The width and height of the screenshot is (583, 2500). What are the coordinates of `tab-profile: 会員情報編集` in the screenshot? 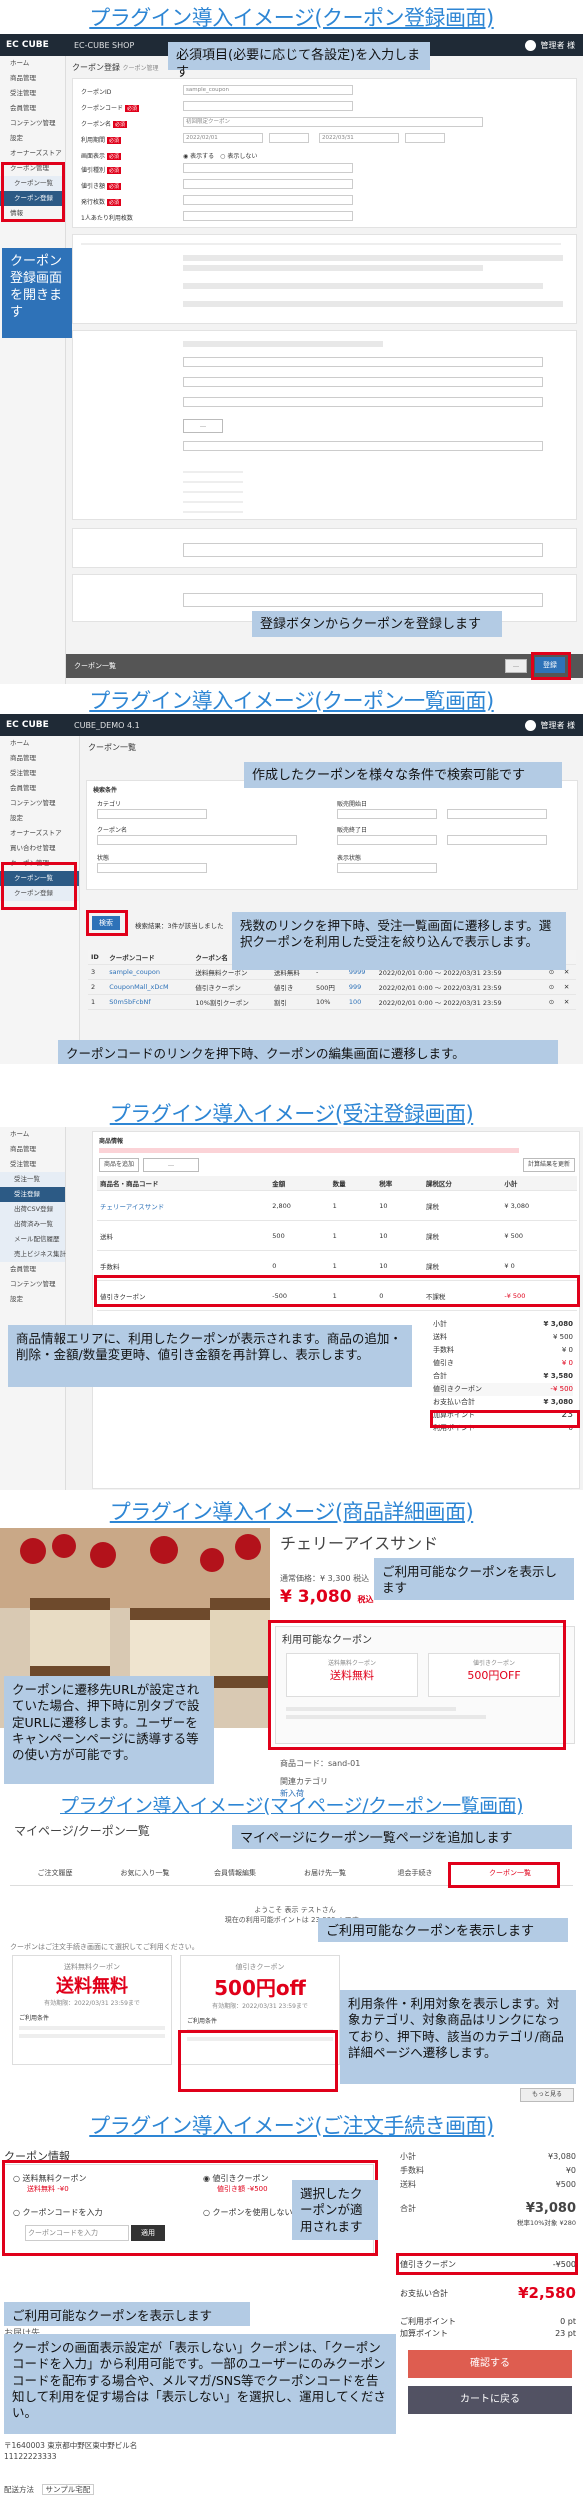 It's located at (235, 1873).